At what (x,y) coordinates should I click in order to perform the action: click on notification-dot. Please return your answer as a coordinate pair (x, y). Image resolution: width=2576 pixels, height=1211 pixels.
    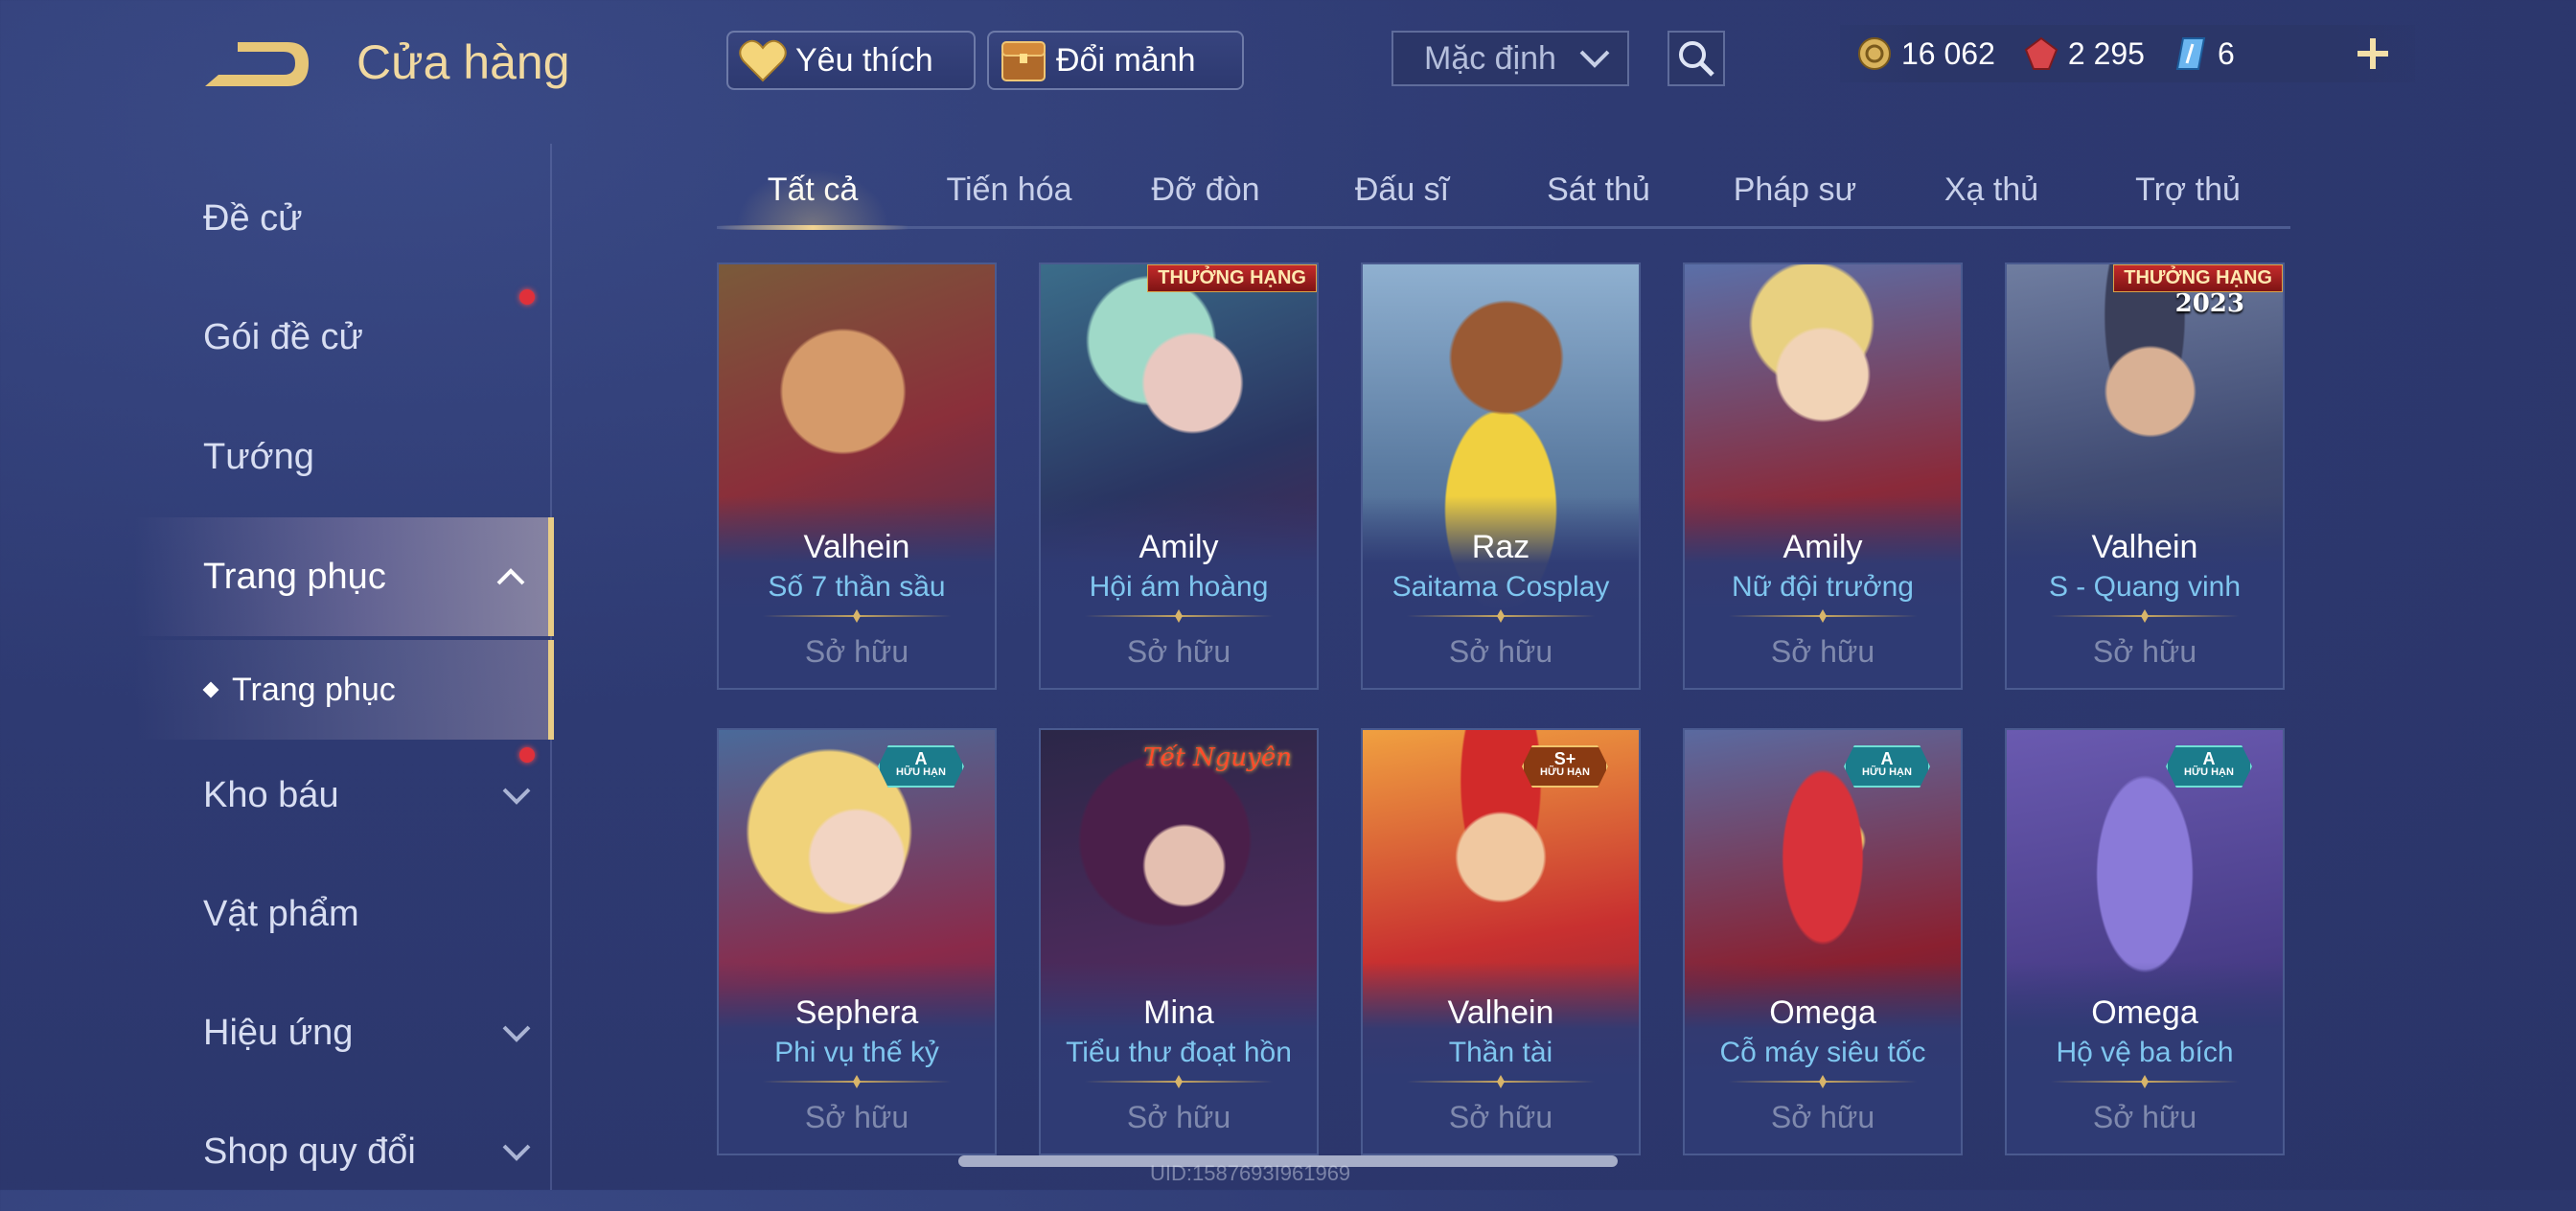
    Looking at the image, I should click on (527, 755).